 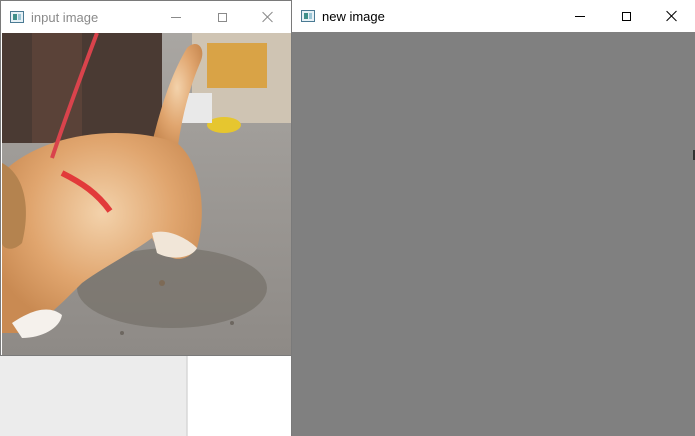 I want to click on input-window-titlebar: input image, so click(x=146, y=17).